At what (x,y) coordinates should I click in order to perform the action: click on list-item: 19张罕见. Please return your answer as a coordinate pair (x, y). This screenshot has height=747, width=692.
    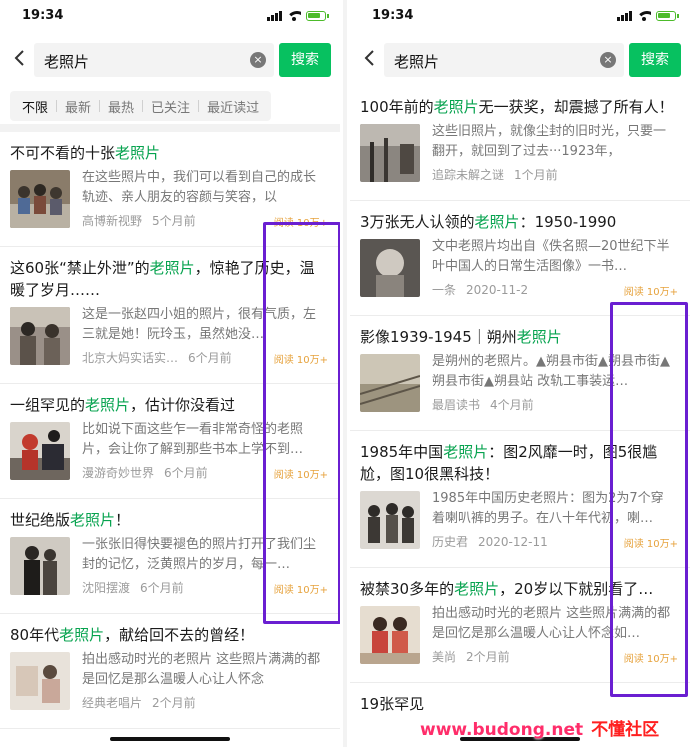
    Looking at the image, I should click on (520, 699).